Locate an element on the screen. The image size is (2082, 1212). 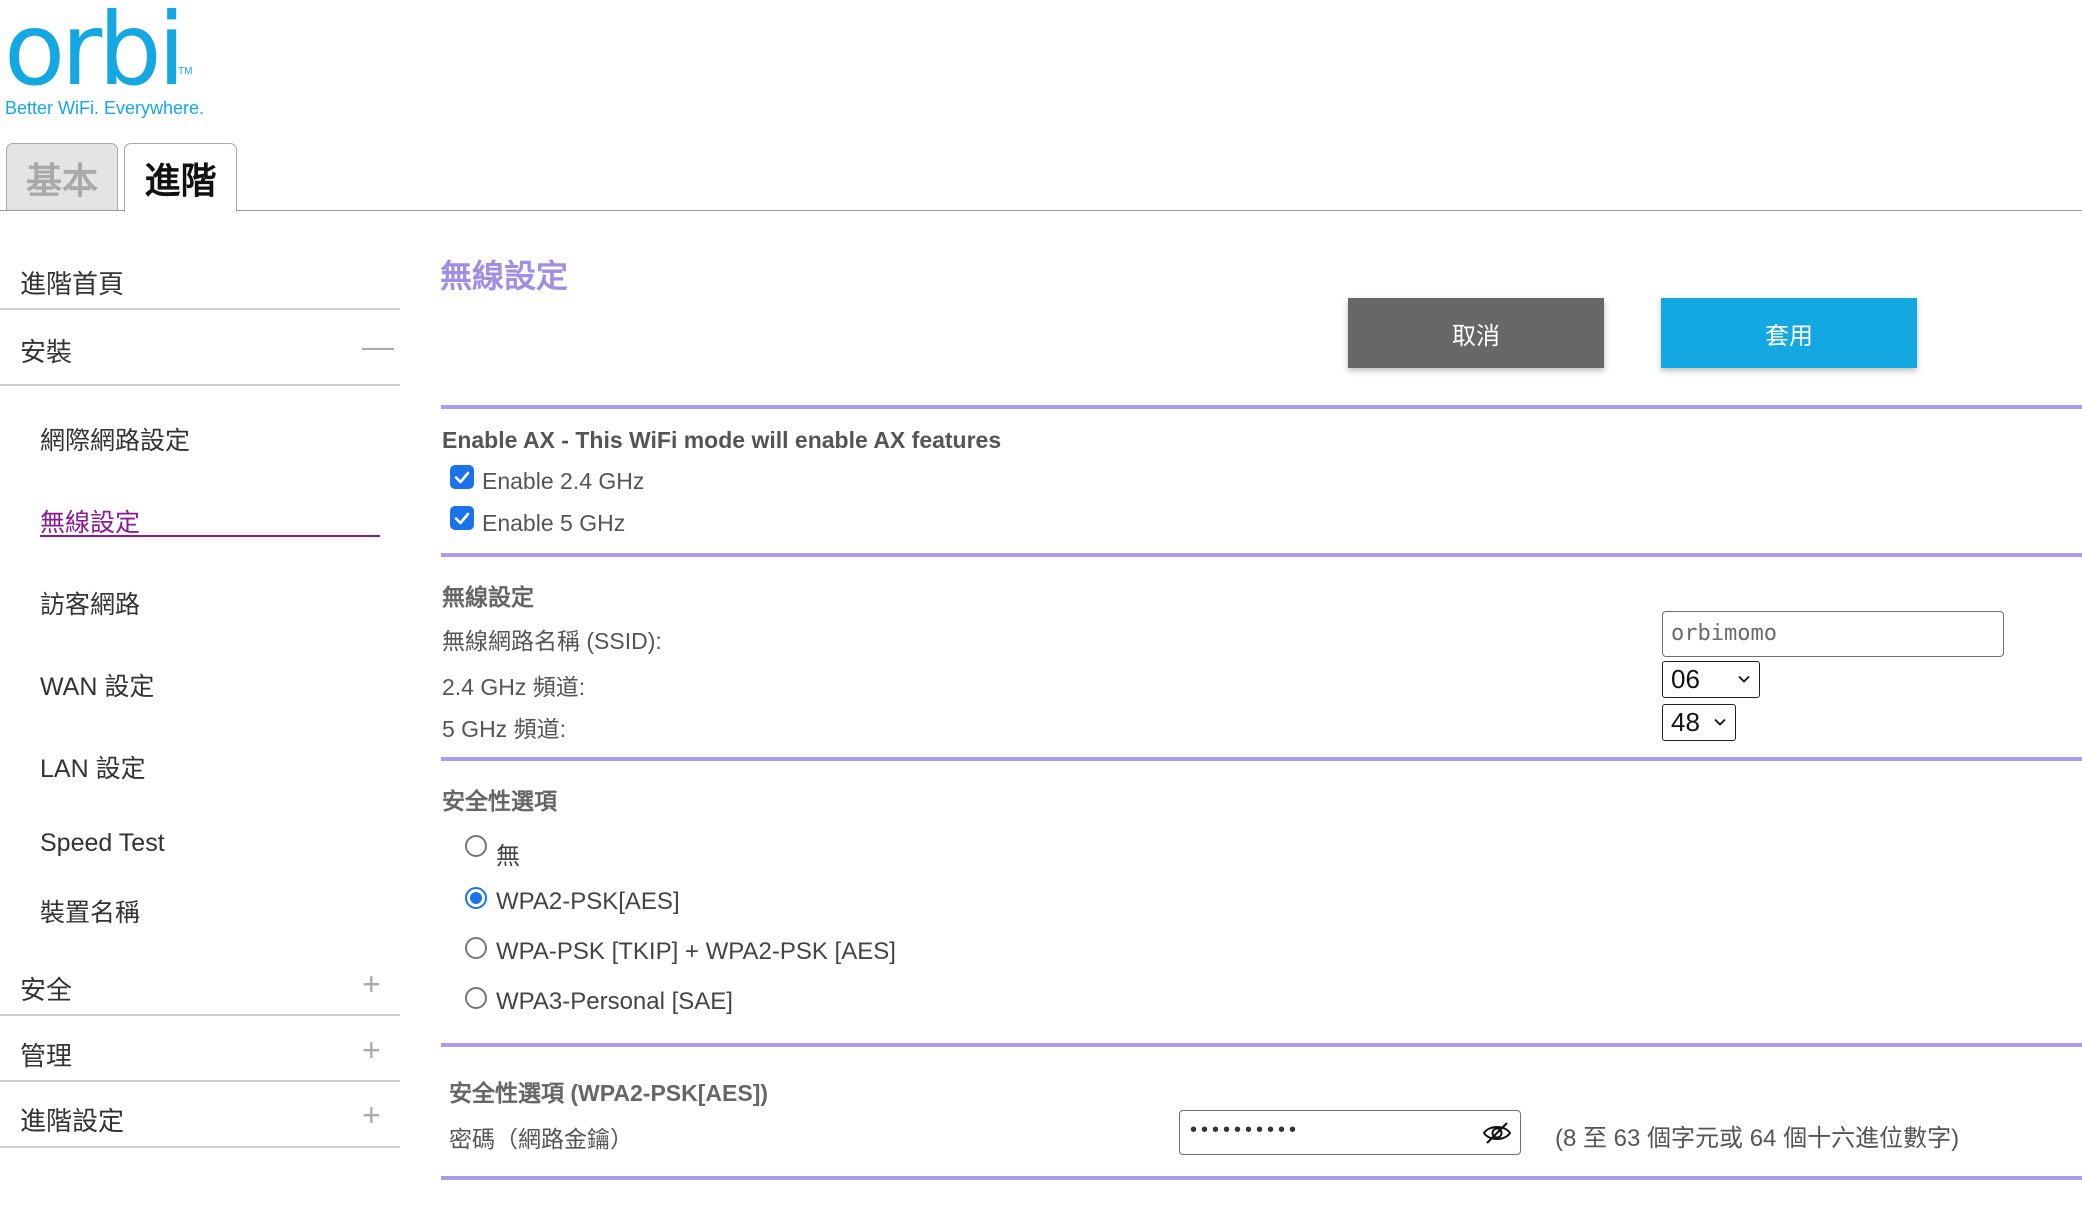
eye-slash-icon is located at coordinates (1497, 1133).